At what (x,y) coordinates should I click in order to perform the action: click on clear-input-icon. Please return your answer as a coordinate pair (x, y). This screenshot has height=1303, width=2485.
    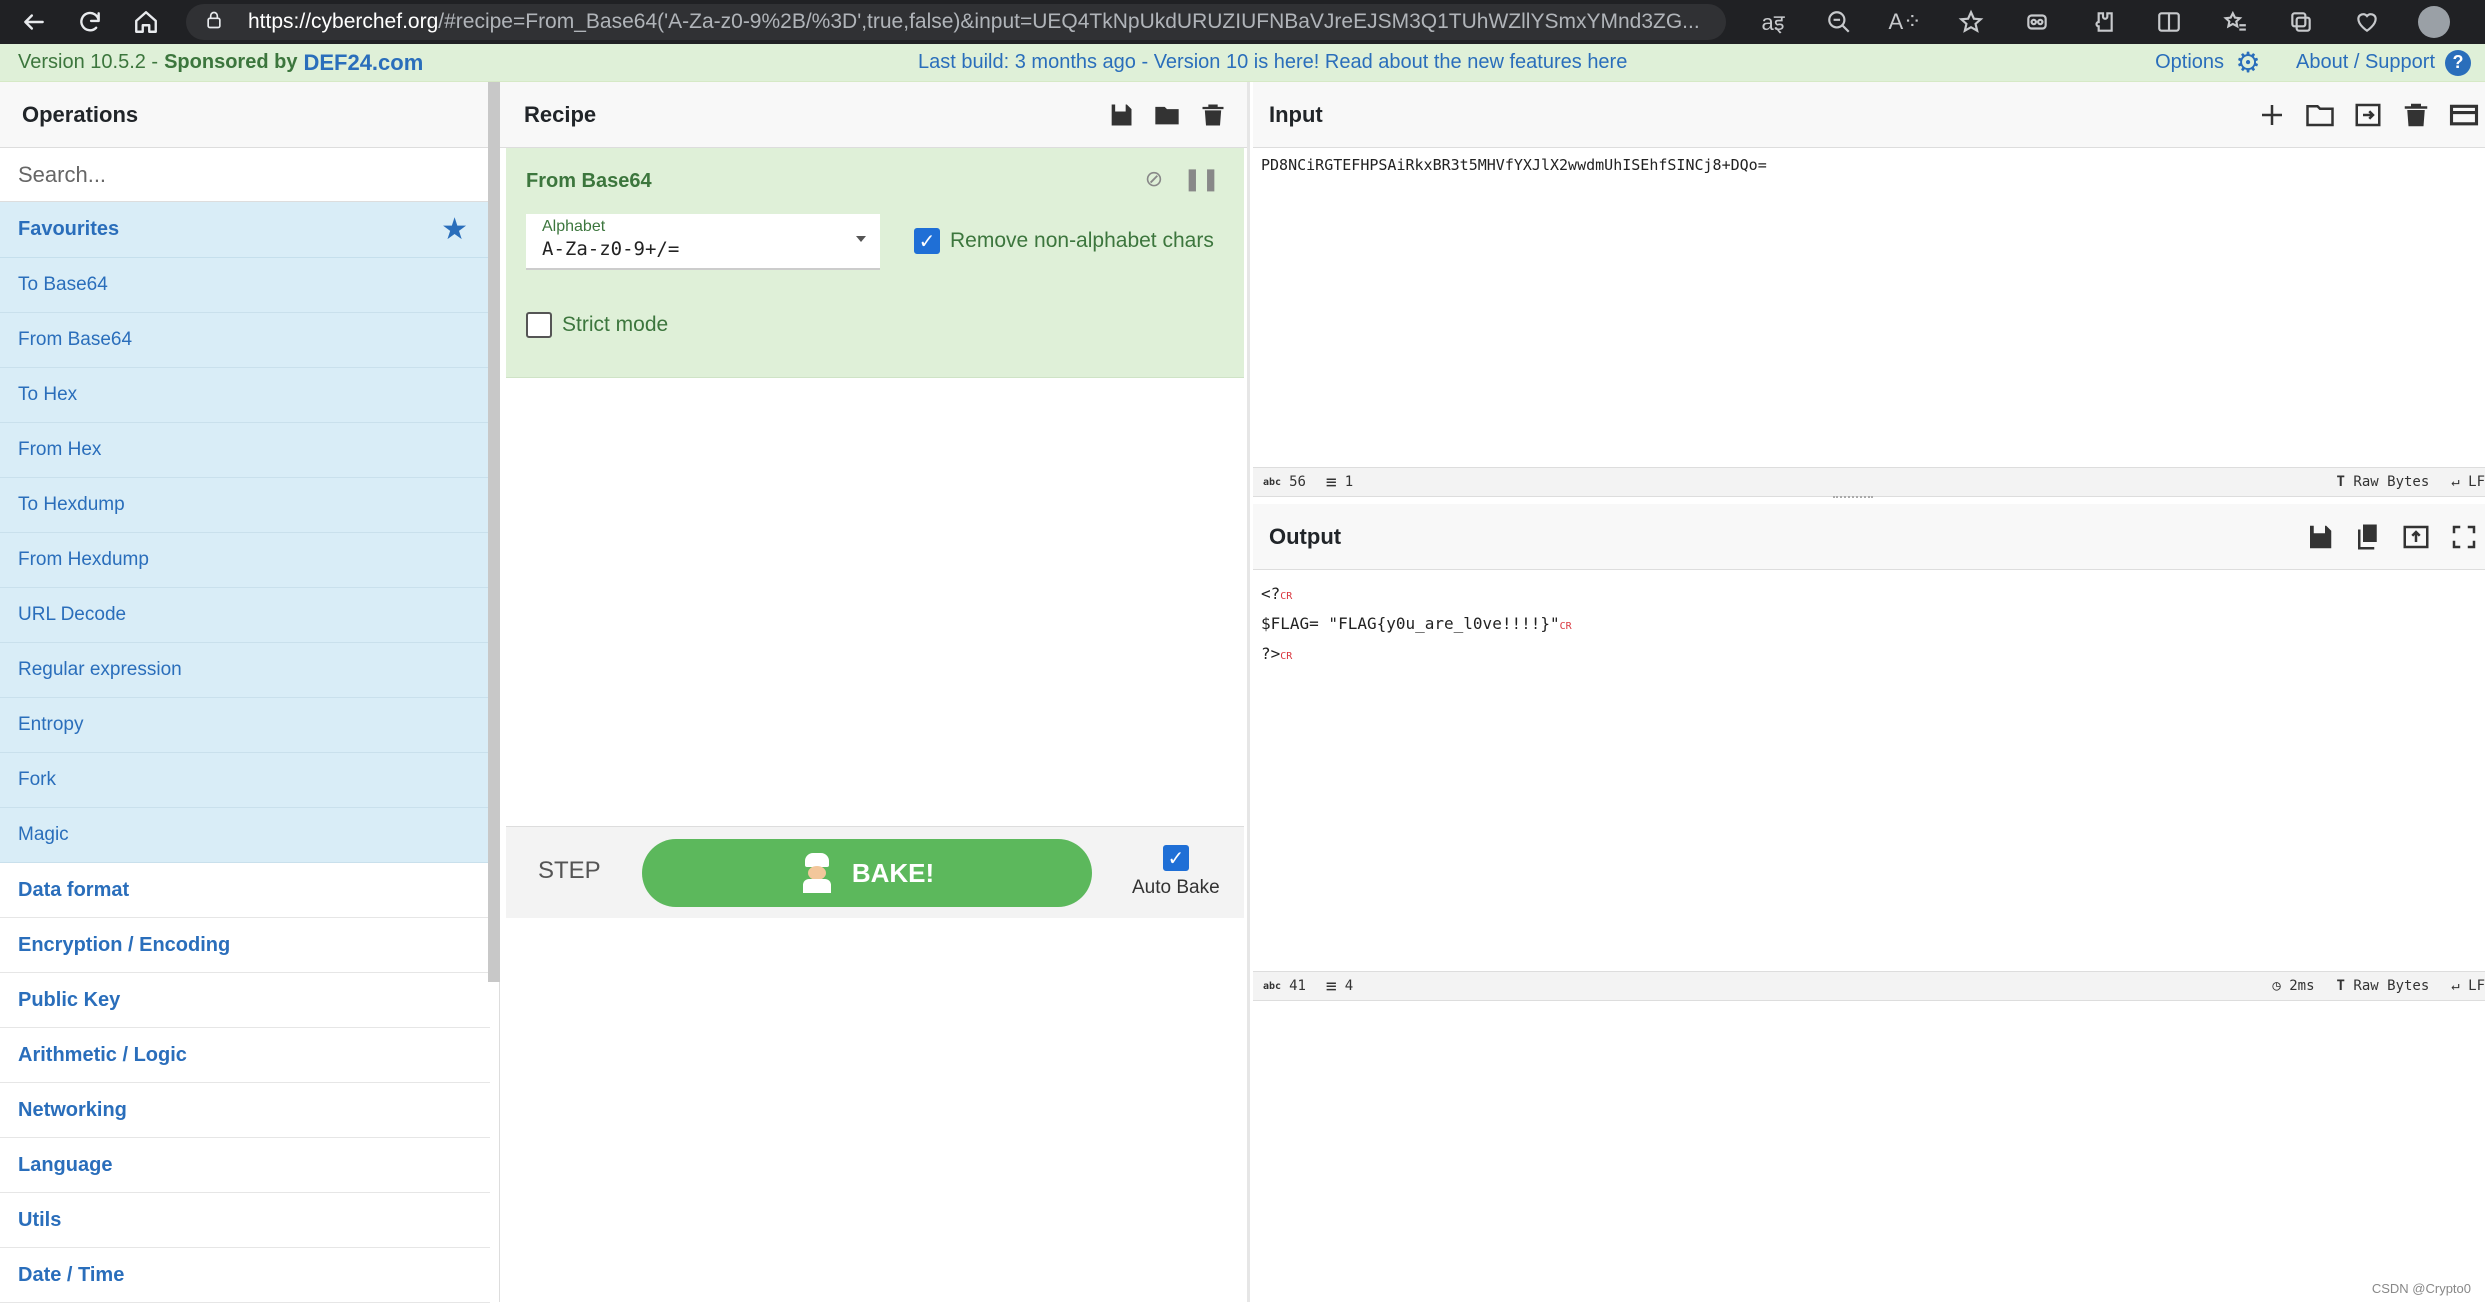
    Looking at the image, I should click on (2416, 115).